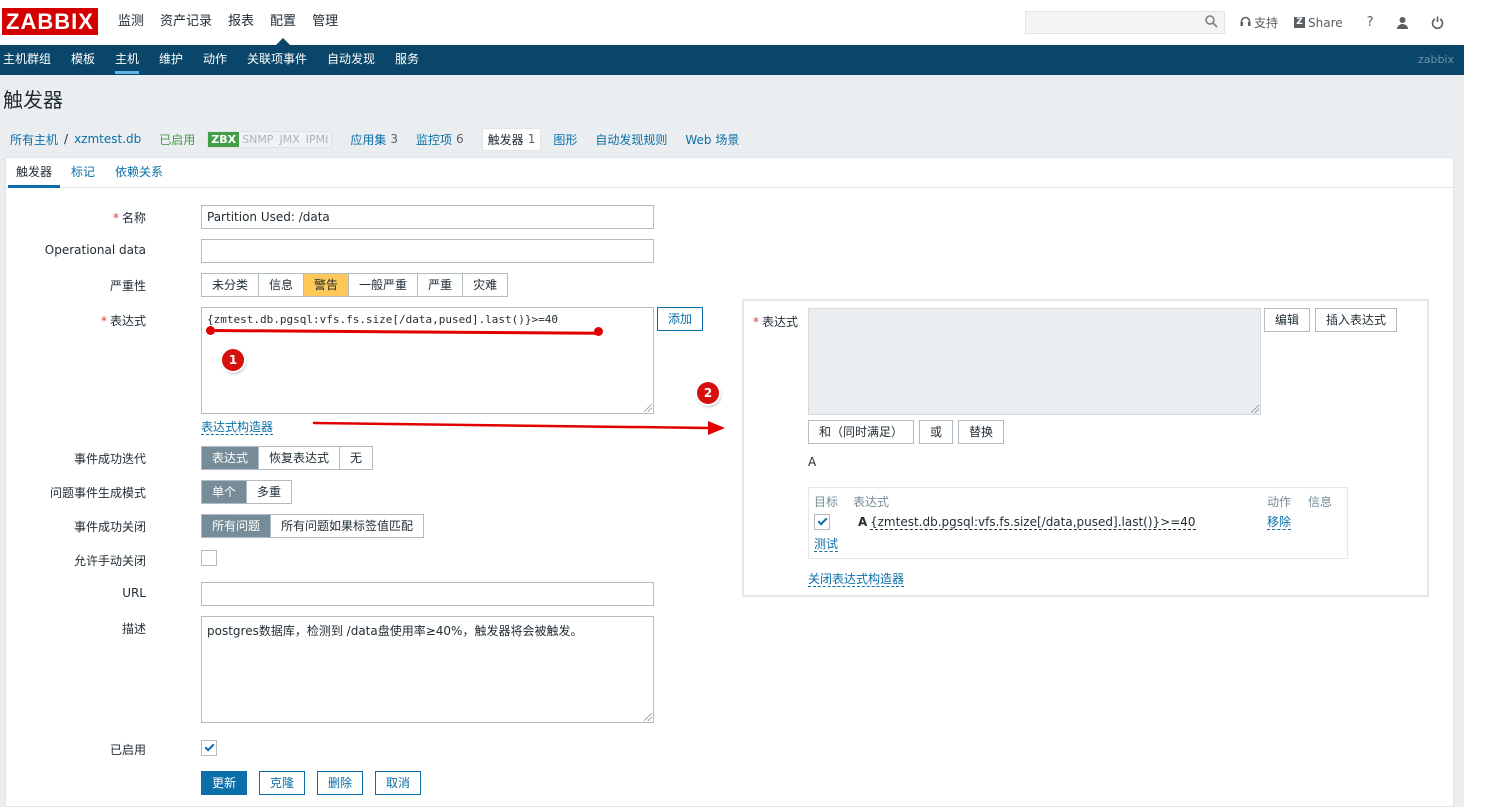 The image size is (1497, 807). I want to click on name-input: Partition Used: /data, so click(427, 217).